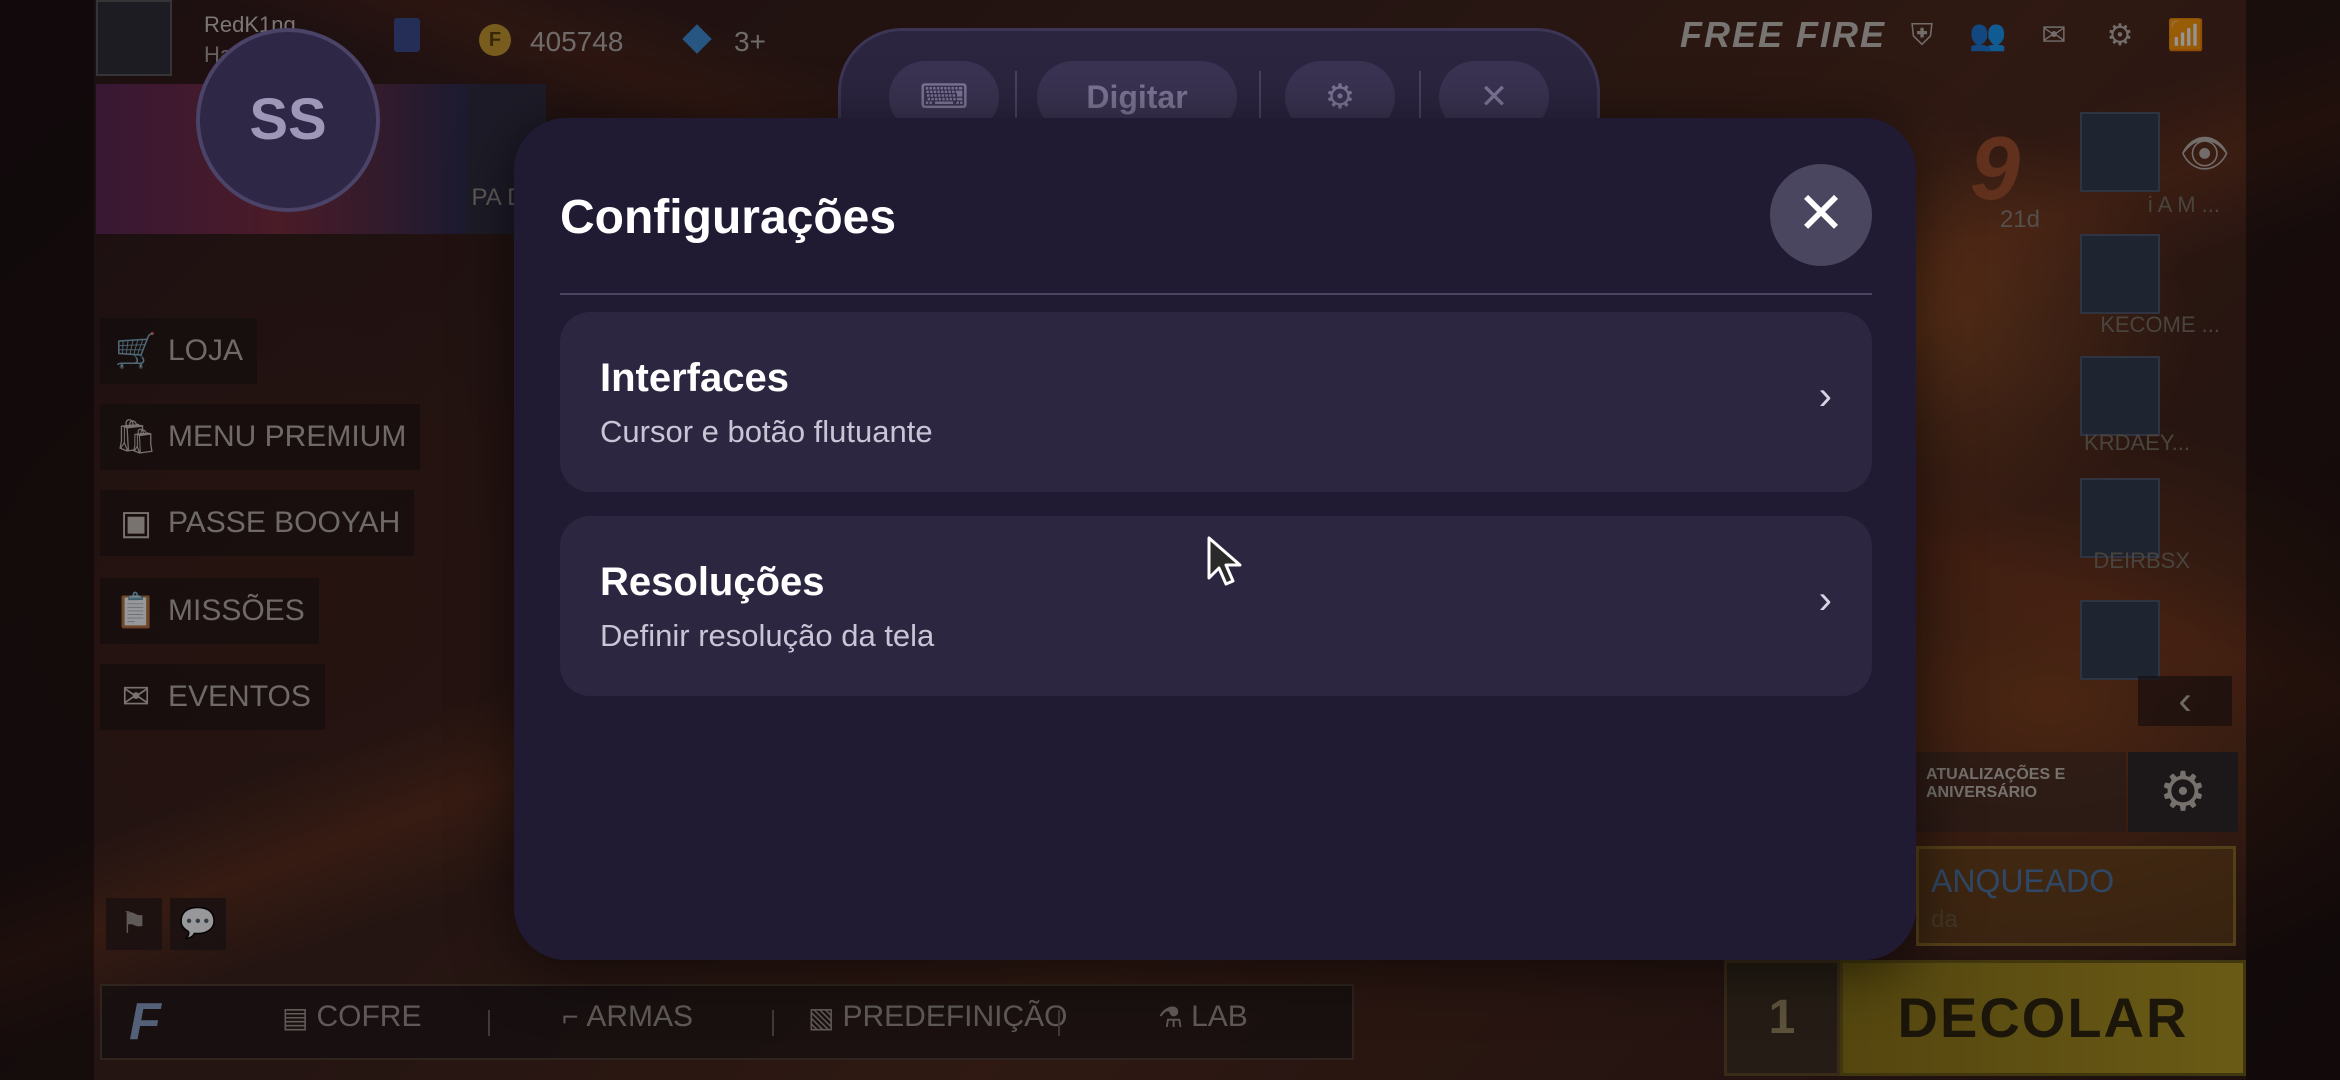 Image resolution: width=2340 pixels, height=1080 pixels. Describe the element at coordinates (767, 635) in the screenshot. I see `settings-item-subtitle: Definir resolução da tela` at that location.